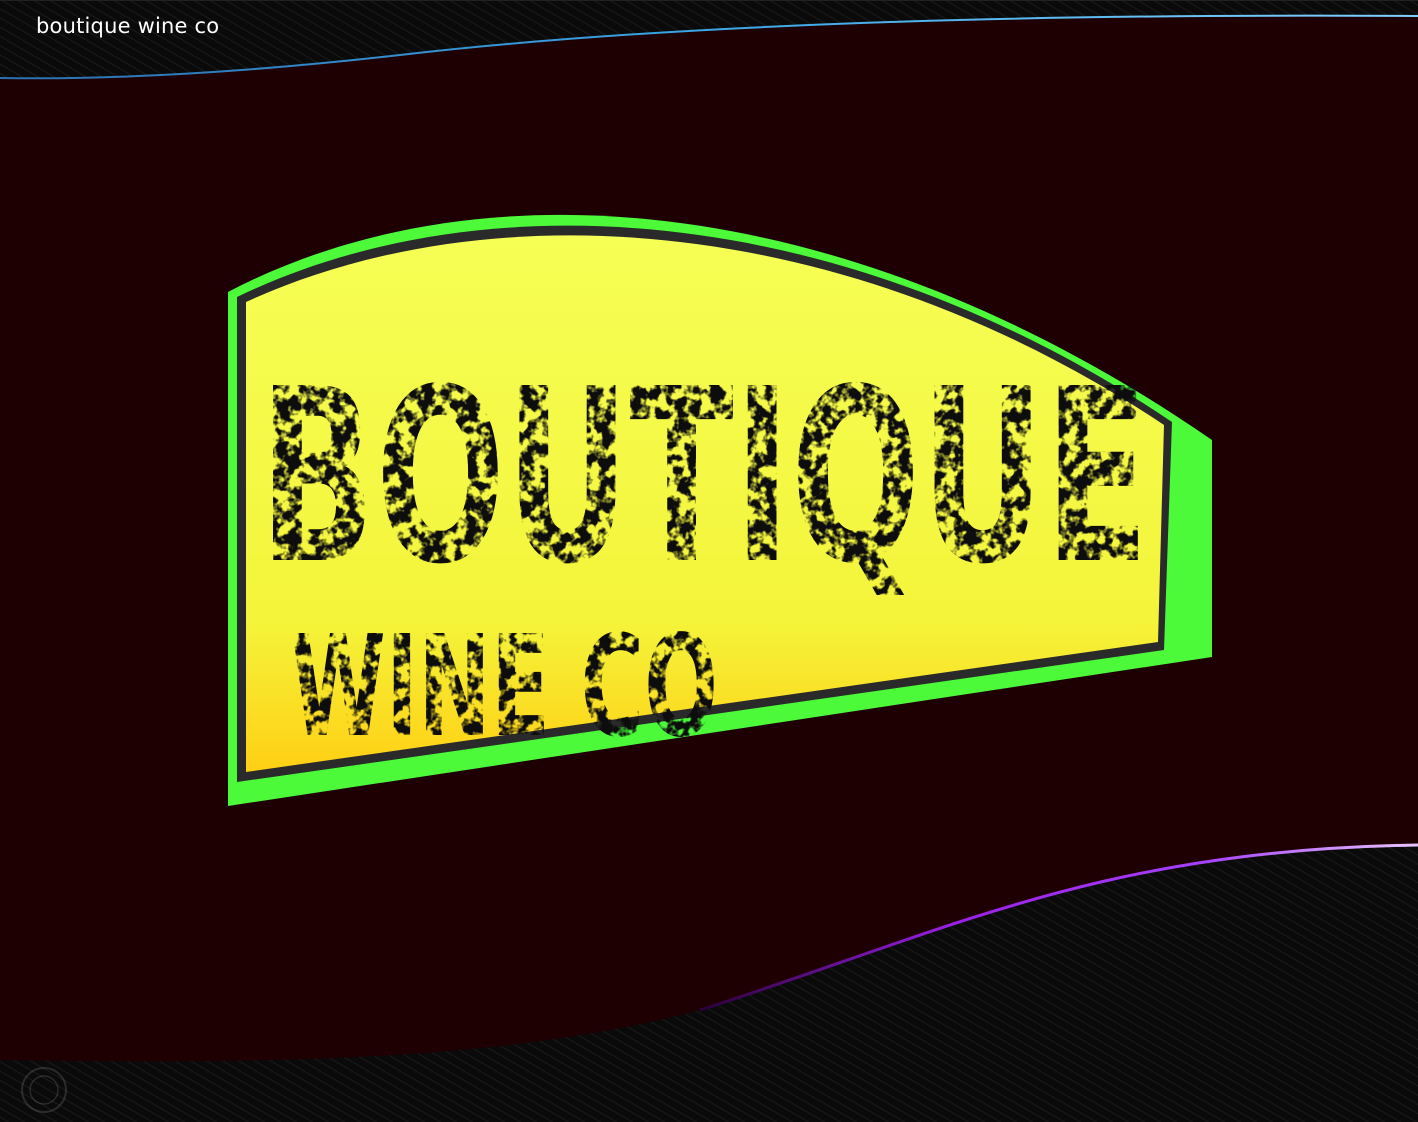 Image resolution: width=1418 pixels, height=1122 pixels. I want to click on logo-line-2: WINE CO, so click(504, 687).